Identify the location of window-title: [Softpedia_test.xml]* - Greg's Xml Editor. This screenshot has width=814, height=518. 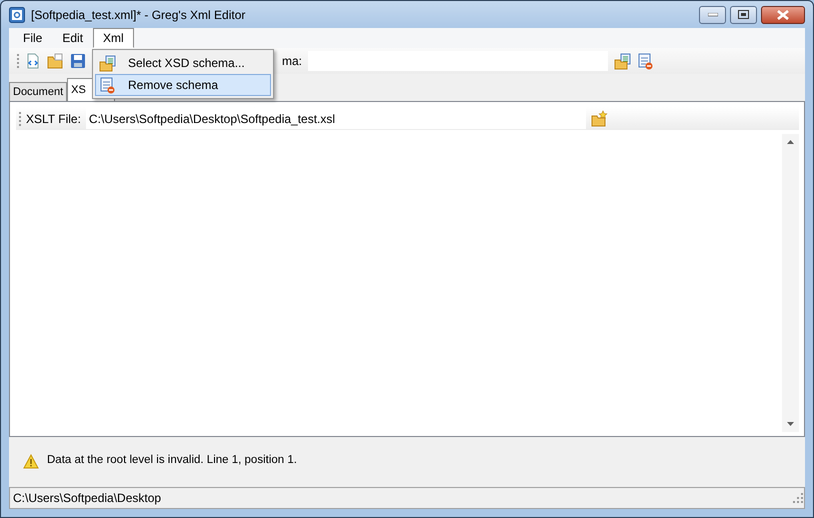
(138, 15).